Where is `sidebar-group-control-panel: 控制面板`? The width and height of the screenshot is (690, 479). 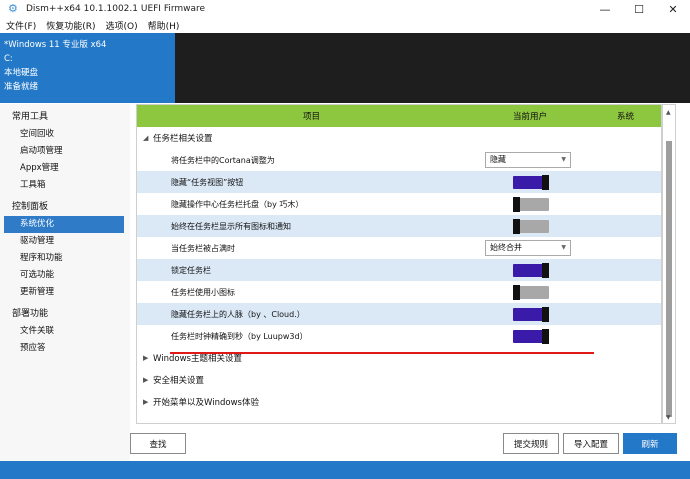
sidebar-group-control-panel: 控制面板 is located at coordinates (30, 207).